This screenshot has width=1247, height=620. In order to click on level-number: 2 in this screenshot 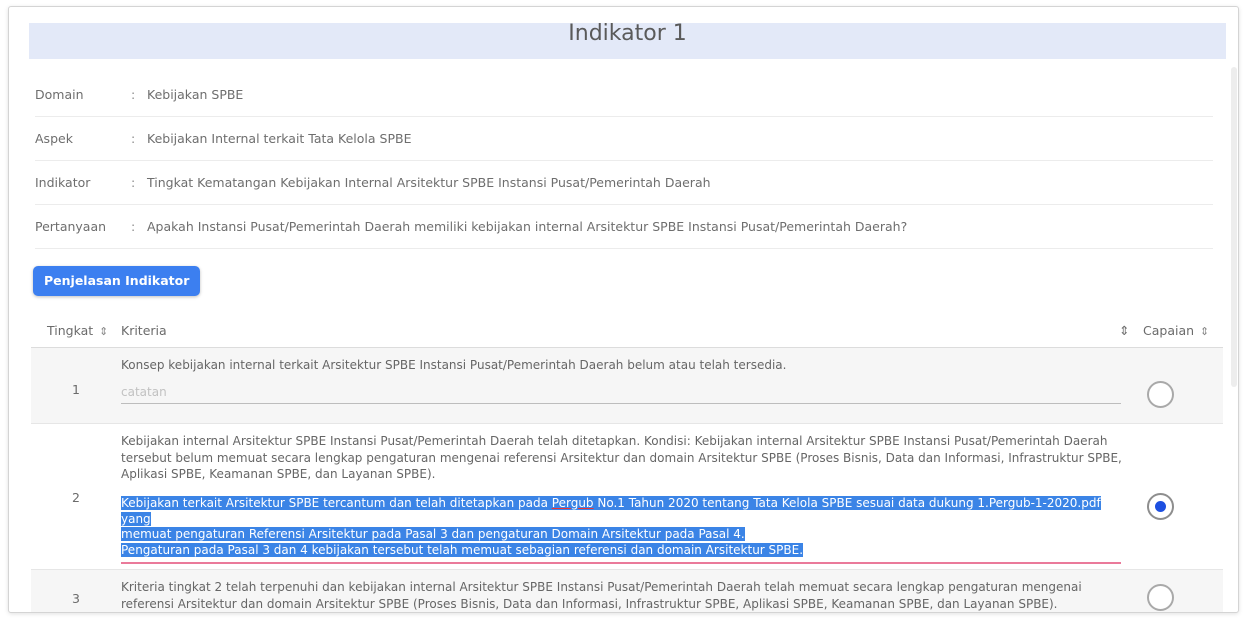, I will do `click(76, 497)`.